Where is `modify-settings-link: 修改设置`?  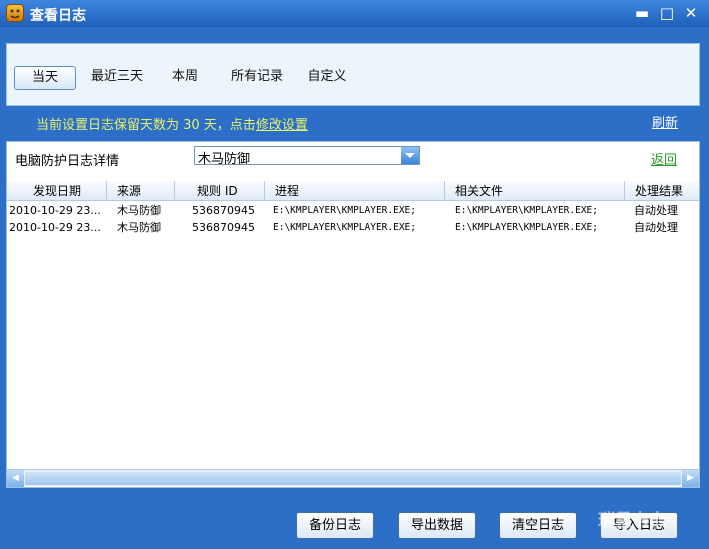
modify-settings-link: 修改设置 is located at coordinates (282, 125).